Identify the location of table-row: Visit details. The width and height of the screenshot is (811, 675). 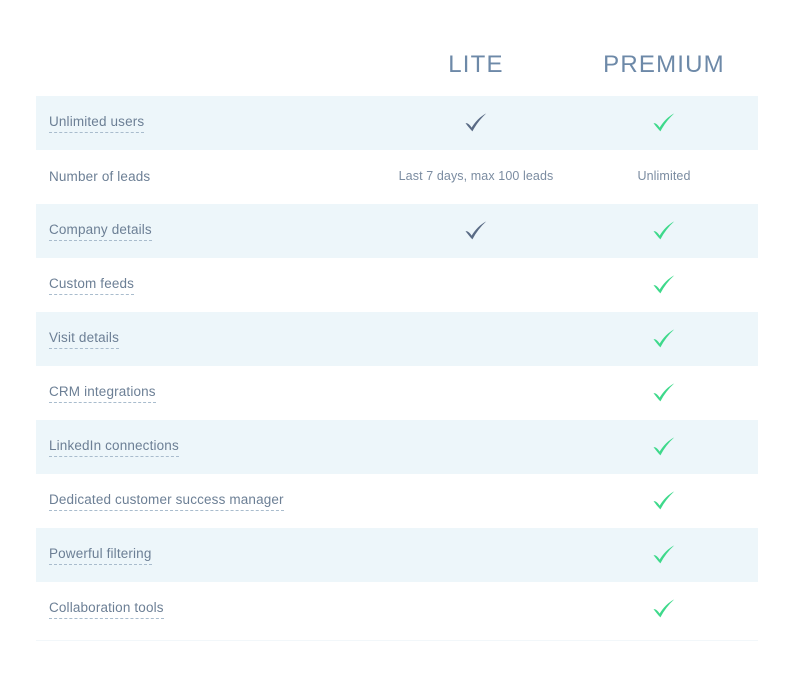
(397, 339).